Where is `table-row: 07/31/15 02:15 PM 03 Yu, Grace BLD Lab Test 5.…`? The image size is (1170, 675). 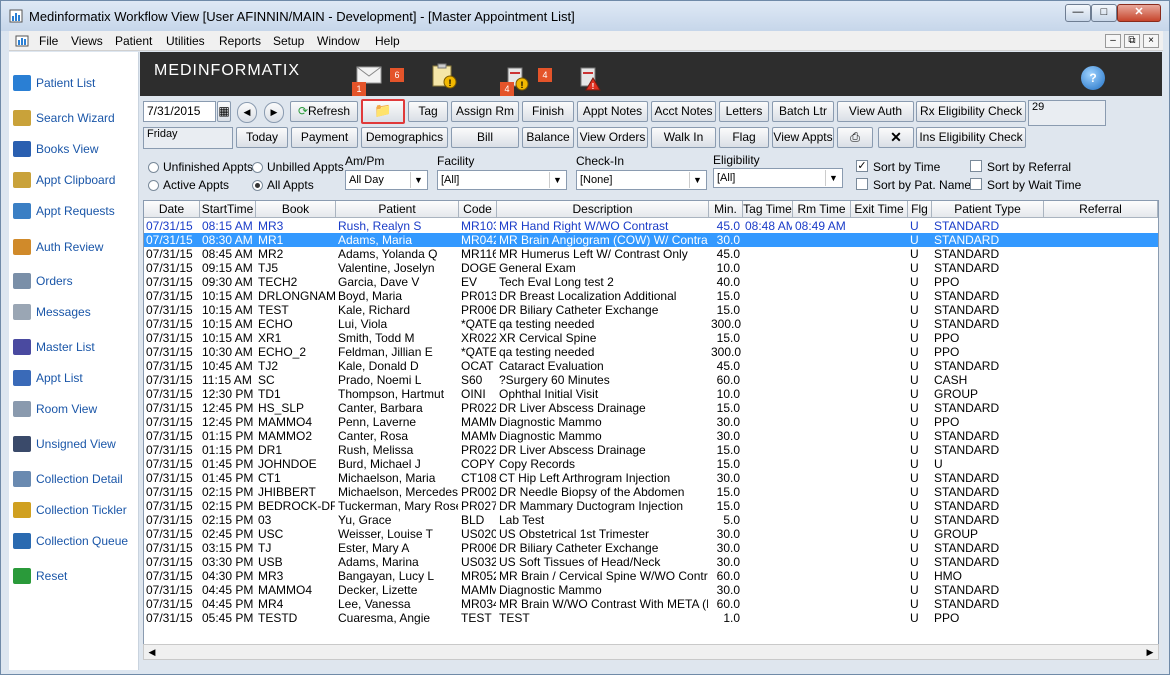 table-row: 07/31/15 02:15 PM 03 Yu, Grace BLD Lab Test 5.… is located at coordinates (651, 520).